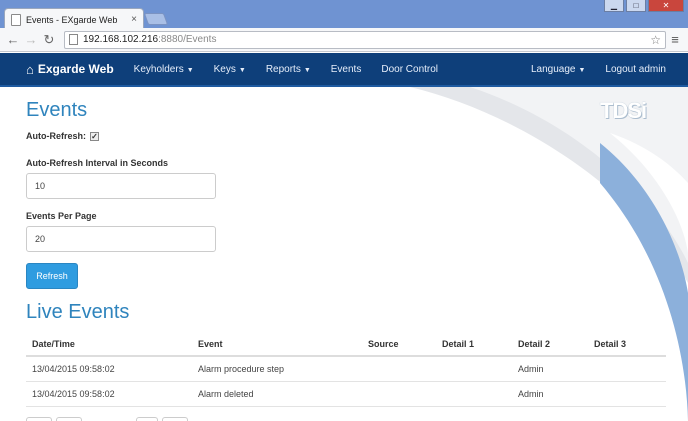 This screenshot has height=421, width=688. Describe the element at coordinates (277, 345) in the screenshot. I see `col-event: Event` at that location.